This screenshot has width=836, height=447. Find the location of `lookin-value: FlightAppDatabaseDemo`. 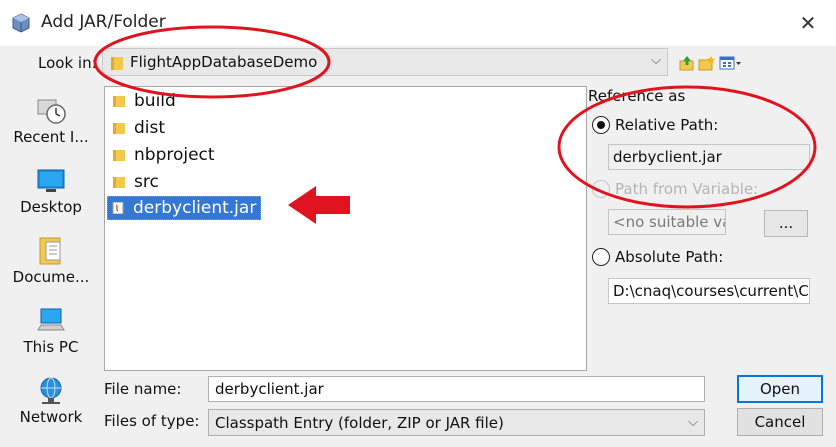

lookin-value: FlightAppDatabaseDemo is located at coordinates (224, 62).